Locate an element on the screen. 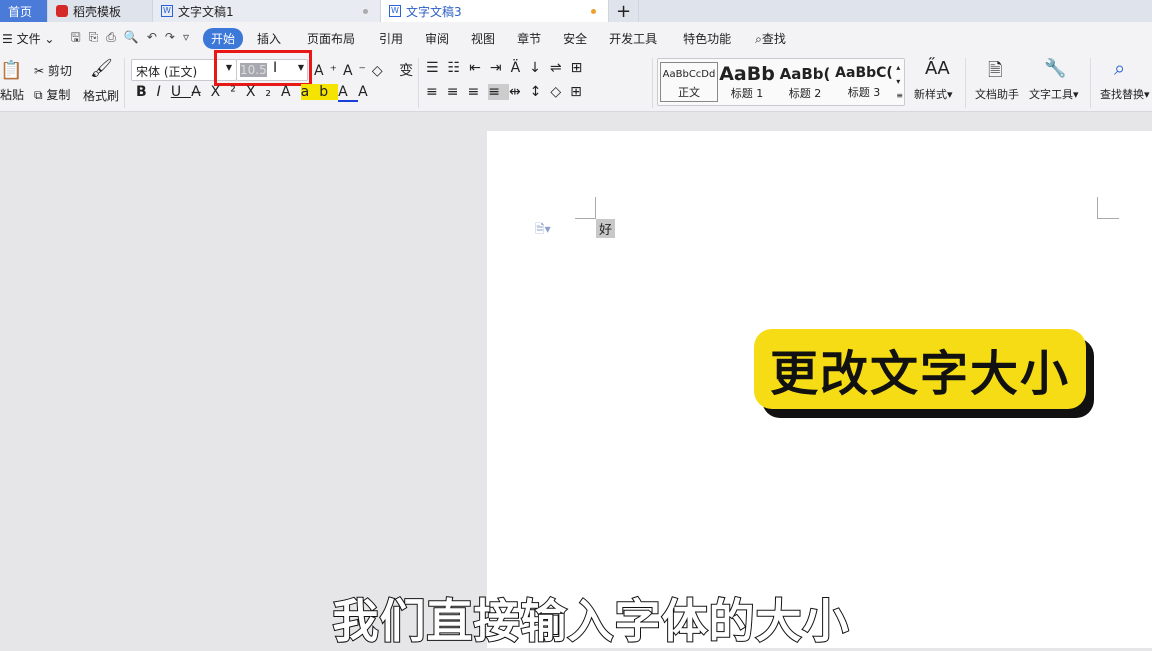 This screenshot has width=1152, height=651. tab-document-3: W 文字文稿3 is located at coordinates (495, 11).